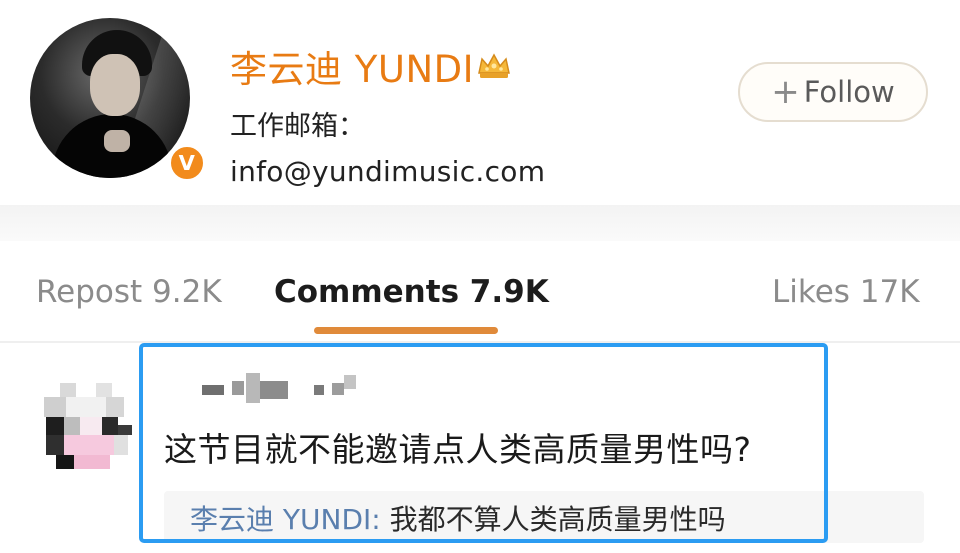 The width and height of the screenshot is (960, 553). What do you see at coordinates (187, 163) in the screenshot?
I see `verified-icon: V` at bounding box center [187, 163].